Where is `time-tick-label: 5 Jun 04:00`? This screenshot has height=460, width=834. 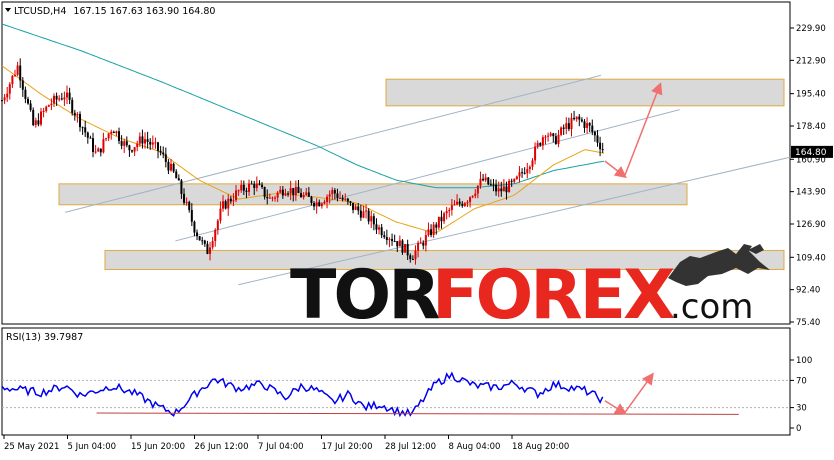
time-tick-label: 5 Jun 04:00 is located at coordinates (92, 447).